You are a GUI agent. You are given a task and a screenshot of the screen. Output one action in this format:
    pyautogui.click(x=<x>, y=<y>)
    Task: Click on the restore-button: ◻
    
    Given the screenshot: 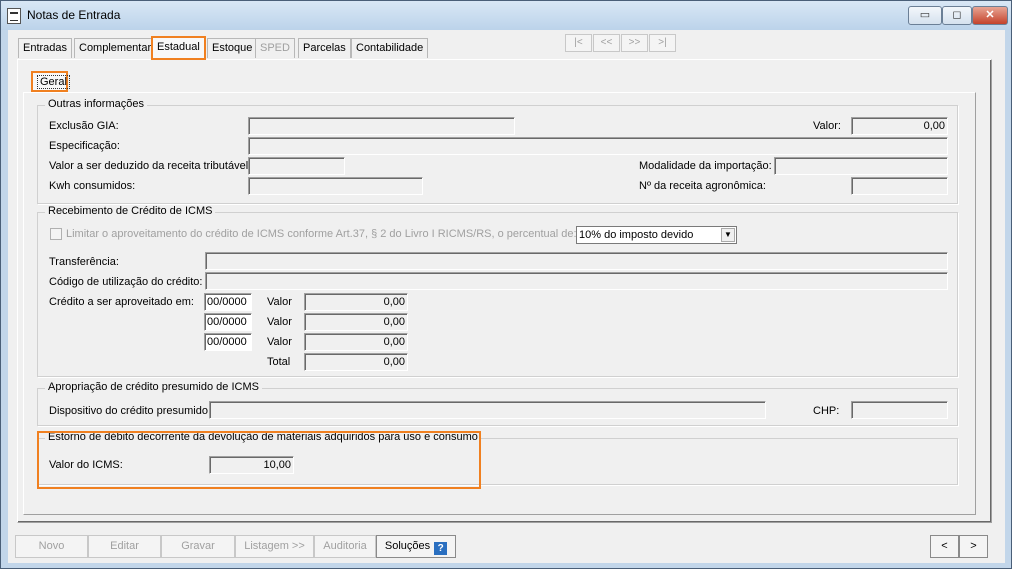 What is the action you would take?
    pyautogui.click(x=957, y=15)
    